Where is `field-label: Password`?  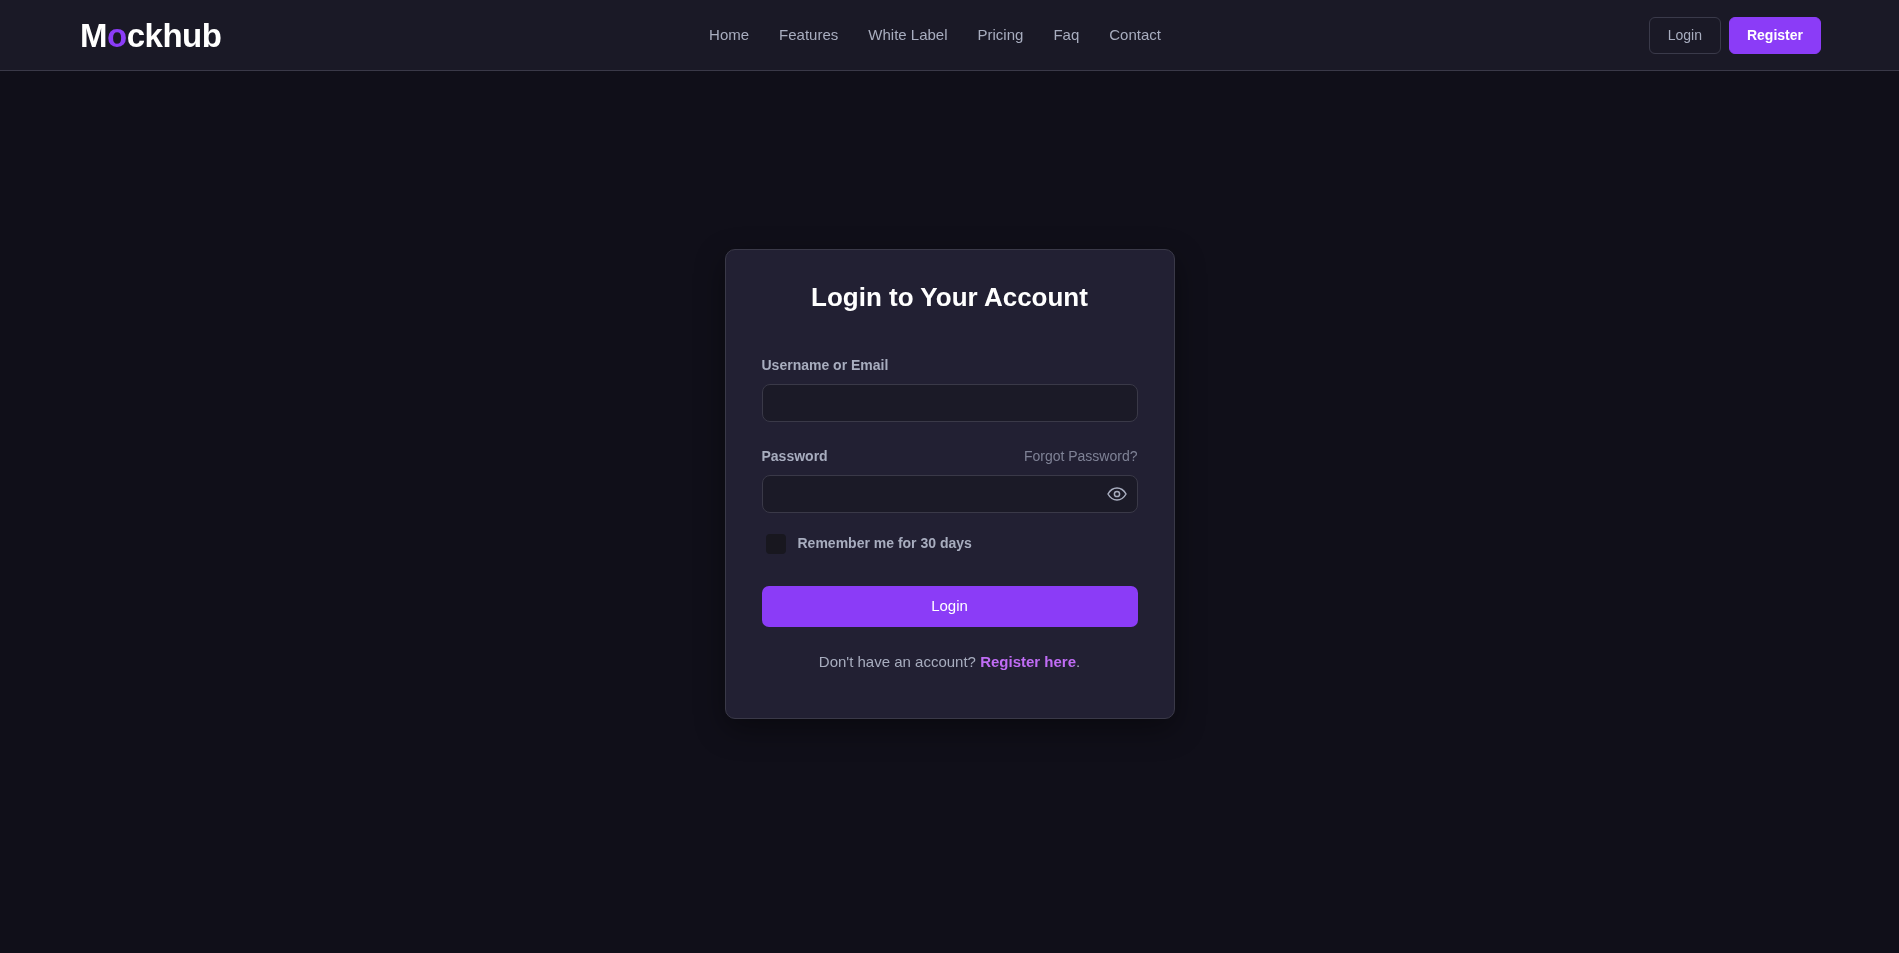 field-label: Password is located at coordinates (794, 457).